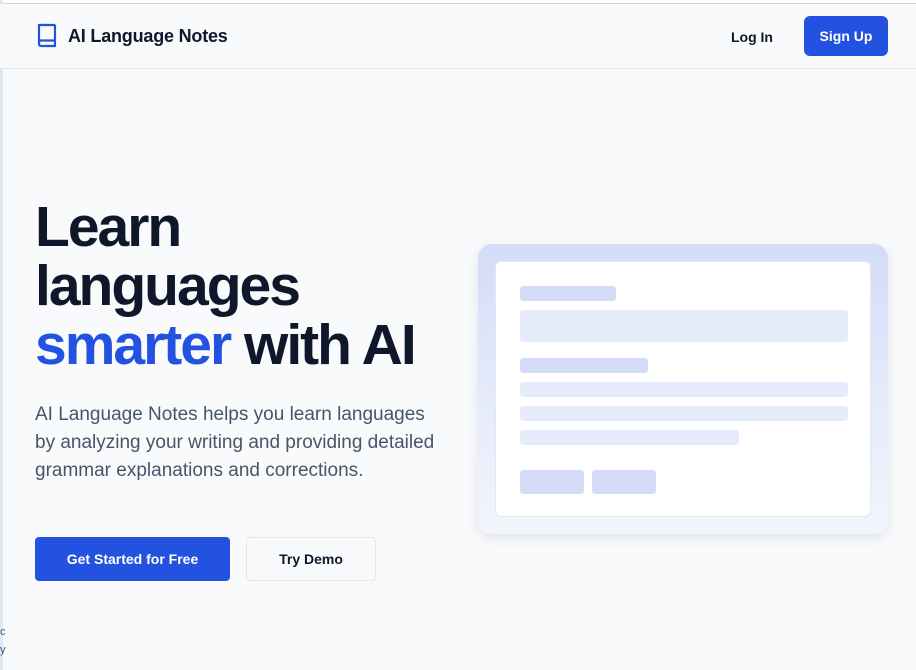 This screenshot has width=916, height=670. Describe the element at coordinates (108, 227) in the screenshot. I see `headline-line-1: Learn` at that location.